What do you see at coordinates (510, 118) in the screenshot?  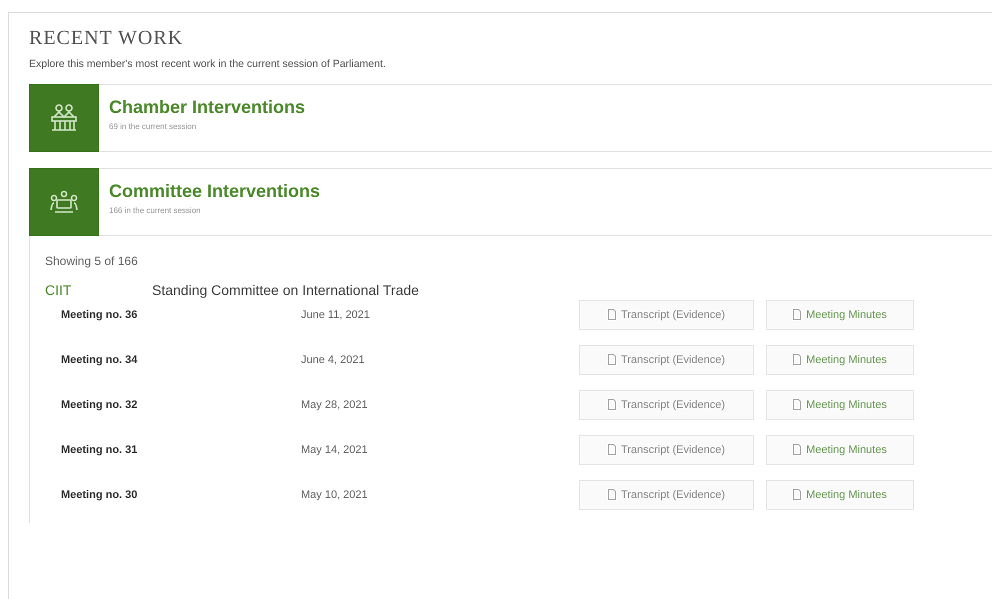 I see `section-panel: Chamber Interventions 69 in the current session` at bounding box center [510, 118].